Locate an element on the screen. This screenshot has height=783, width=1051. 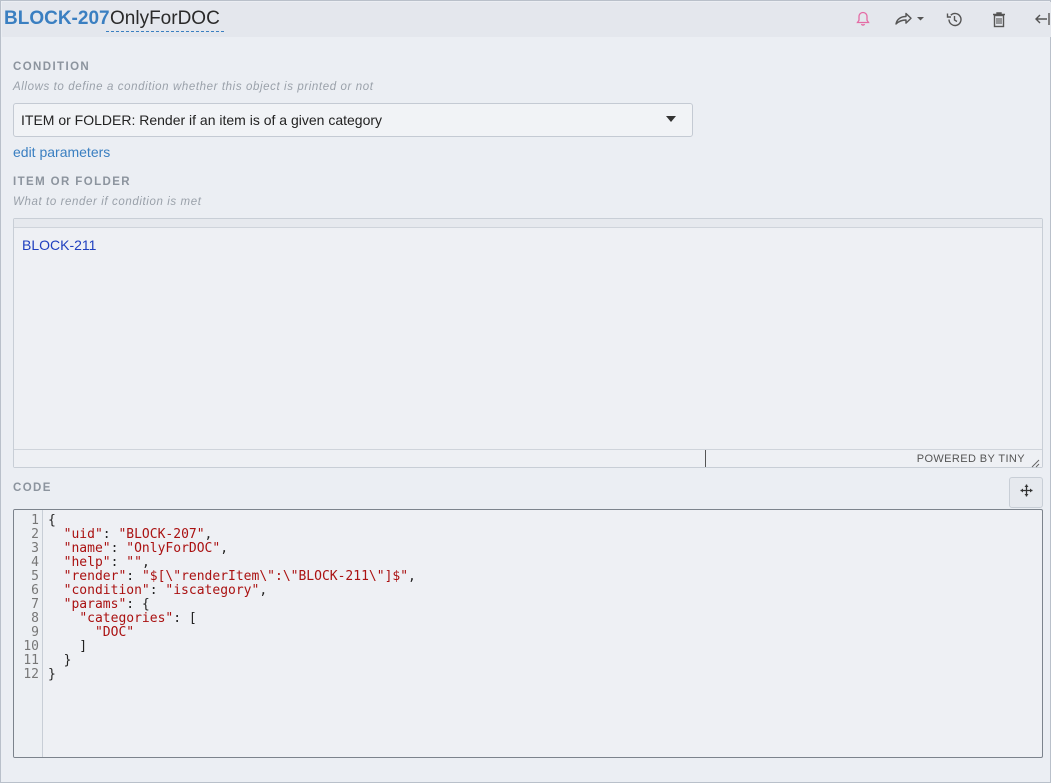
code-line: "params": { is located at coordinates (106, 604).